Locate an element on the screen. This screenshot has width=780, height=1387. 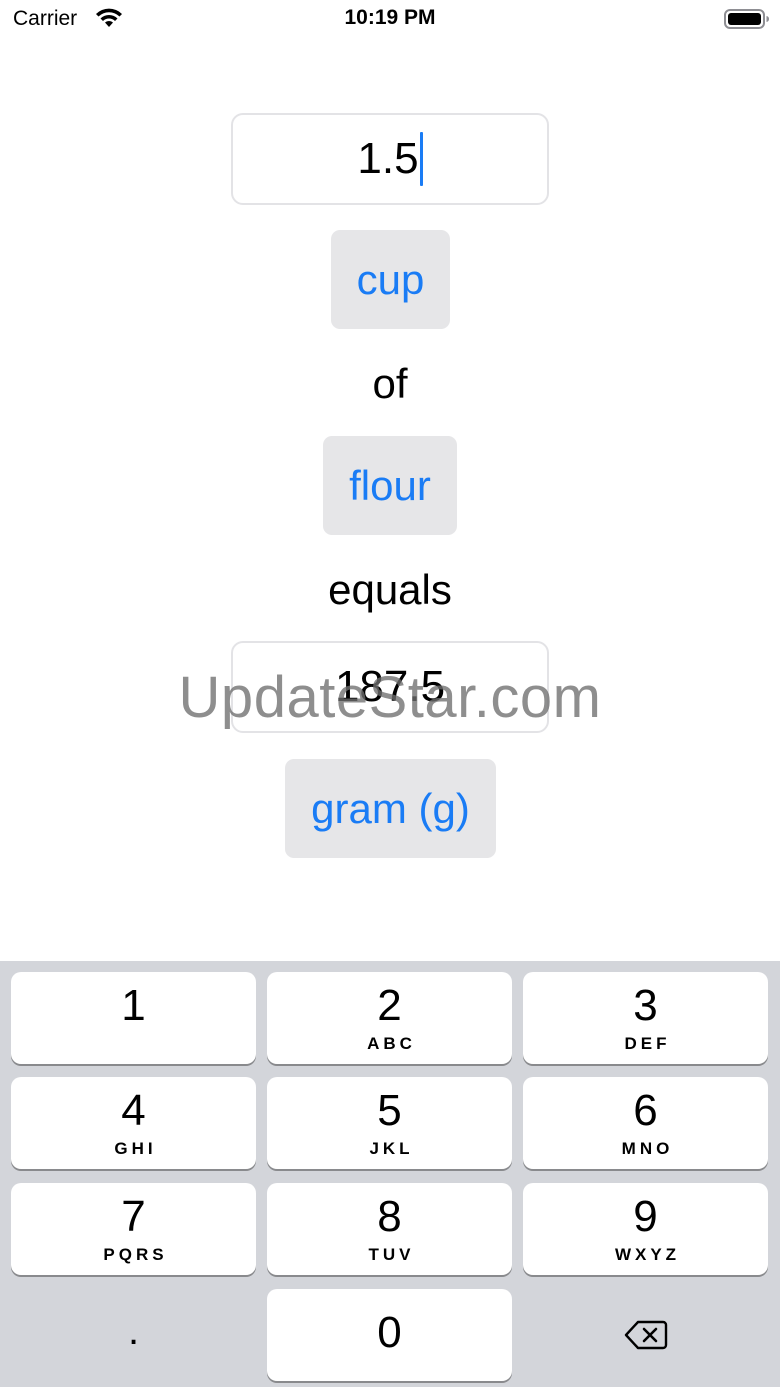
from-unit-button: cup is located at coordinates (390, 279).